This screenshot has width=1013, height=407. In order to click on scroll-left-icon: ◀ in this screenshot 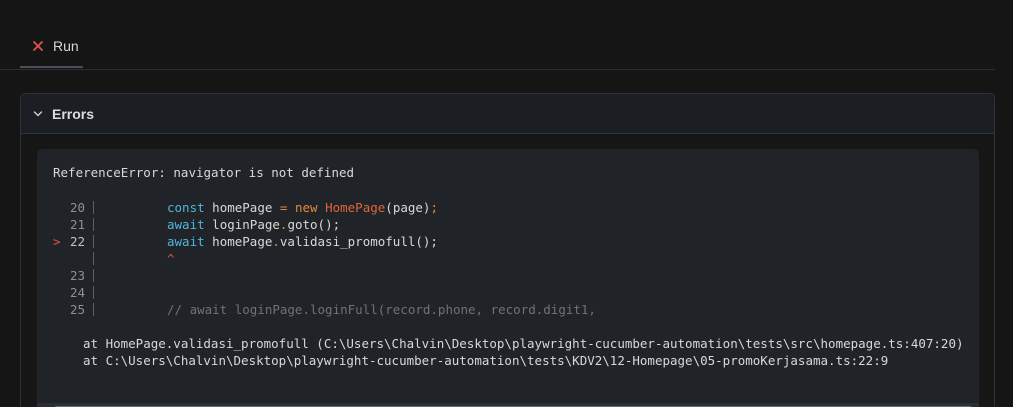, I will do `click(46, 405)`.